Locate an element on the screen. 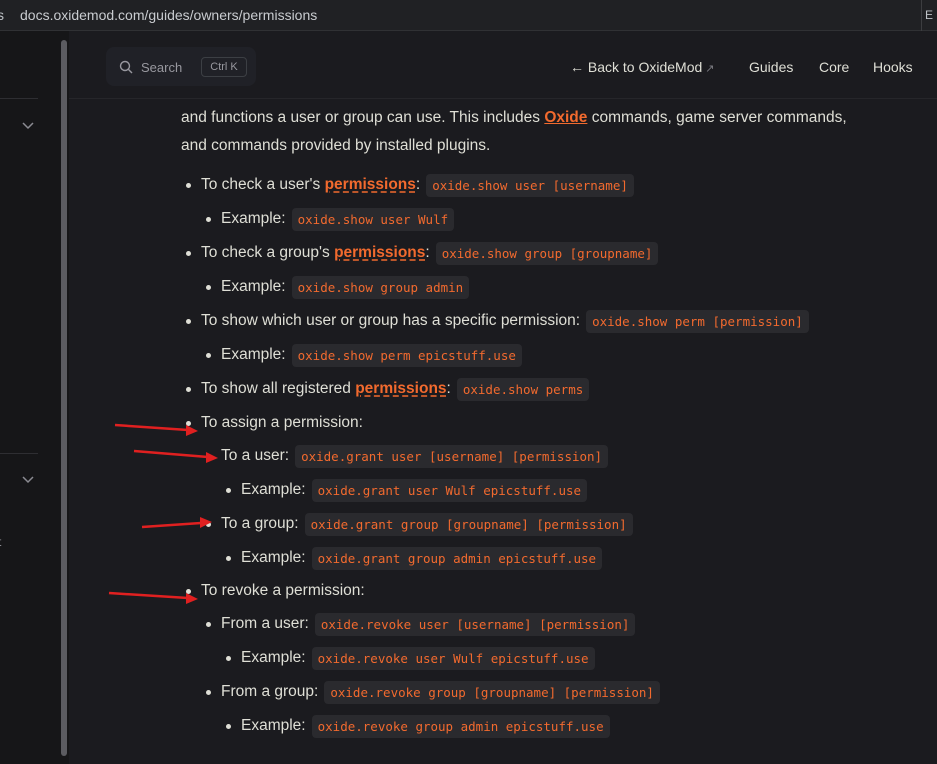 This screenshot has width=937, height=764. command-code: oxide.show perm epicstuff.use is located at coordinates (406, 355).